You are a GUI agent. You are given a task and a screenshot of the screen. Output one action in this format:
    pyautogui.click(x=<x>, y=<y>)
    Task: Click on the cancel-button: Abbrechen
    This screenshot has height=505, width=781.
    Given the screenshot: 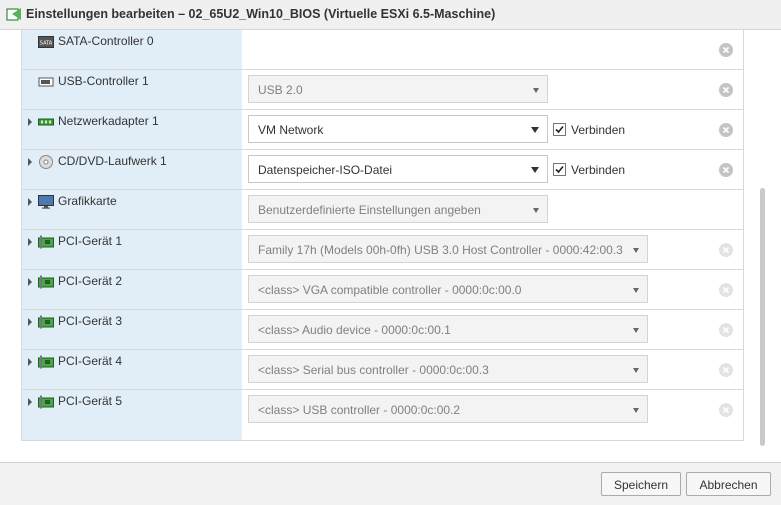 What is the action you would take?
    pyautogui.click(x=728, y=484)
    